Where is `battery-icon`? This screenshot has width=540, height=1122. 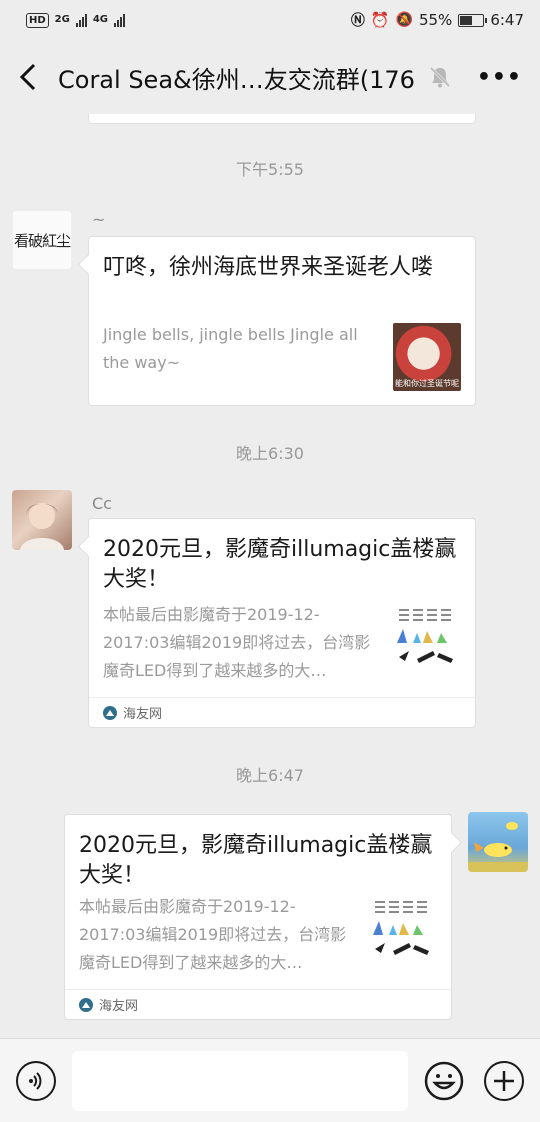
battery-icon is located at coordinates (473, 20).